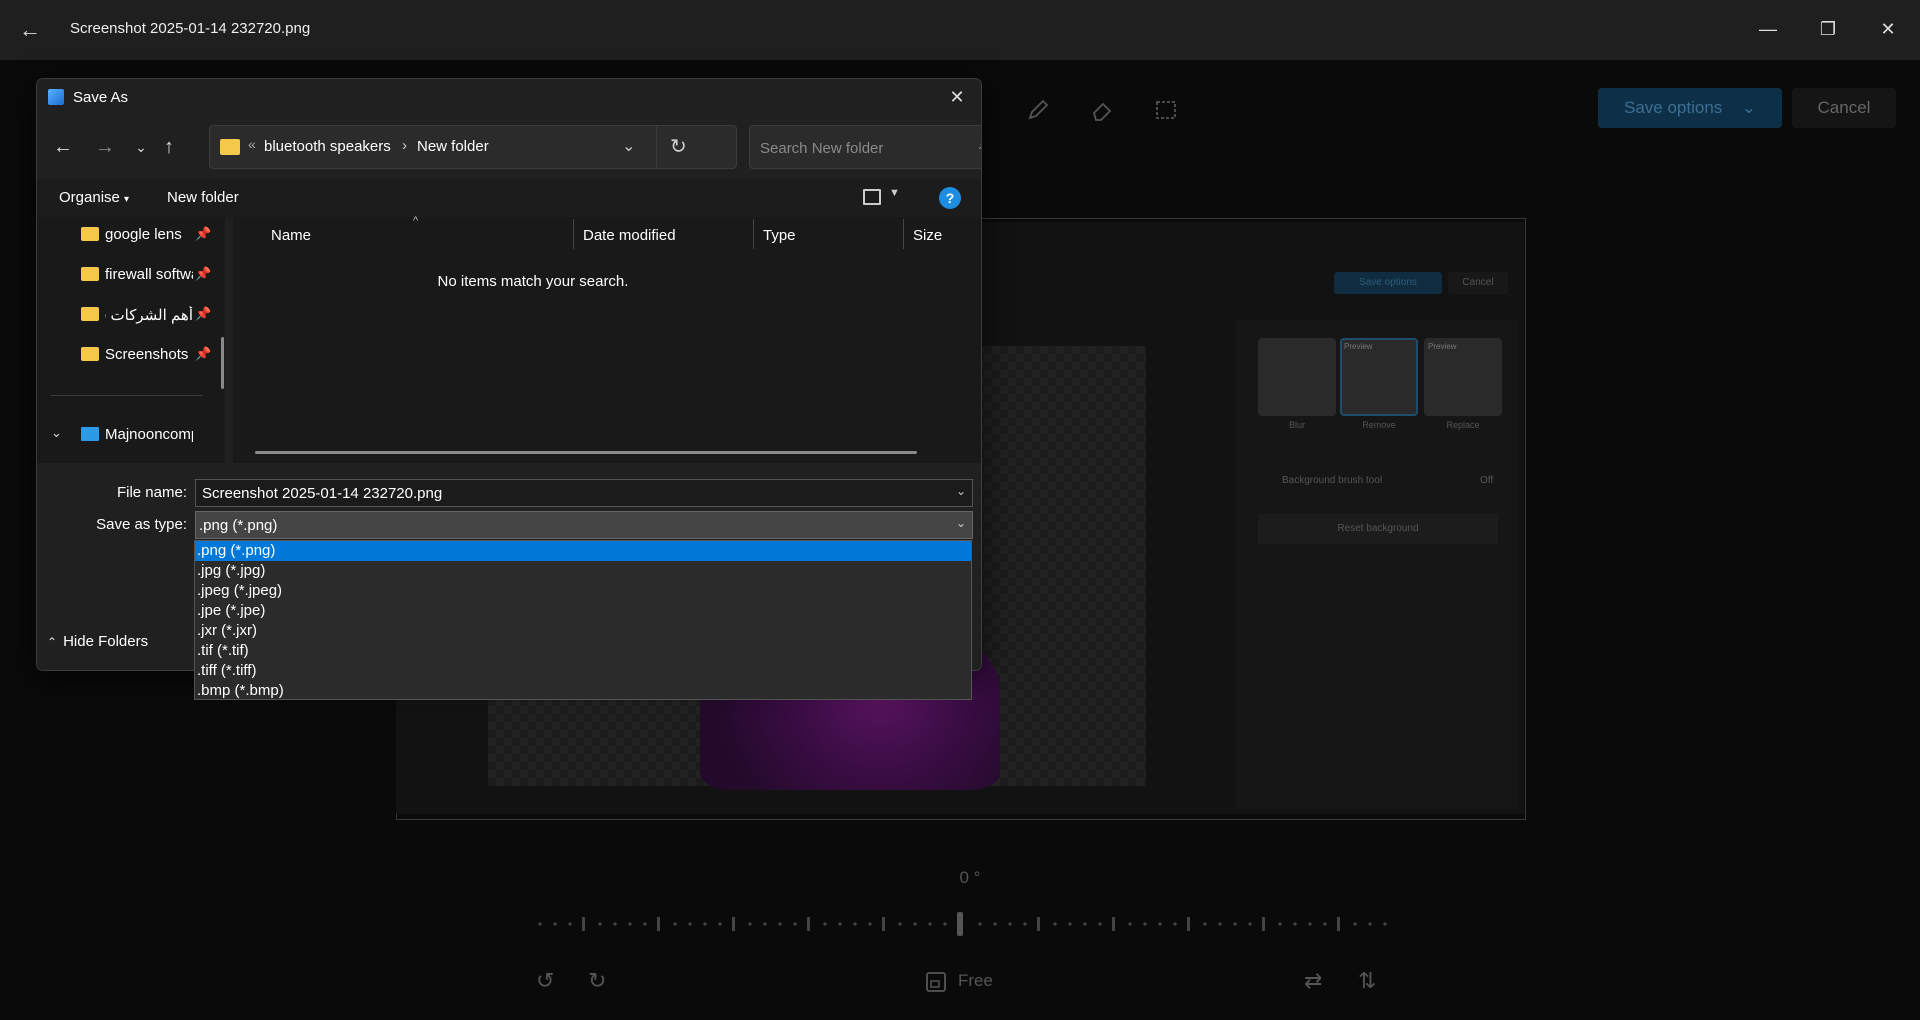 This screenshot has height=1020, width=1920. I want to click on file-name-label: File name:, so click(151, 492).